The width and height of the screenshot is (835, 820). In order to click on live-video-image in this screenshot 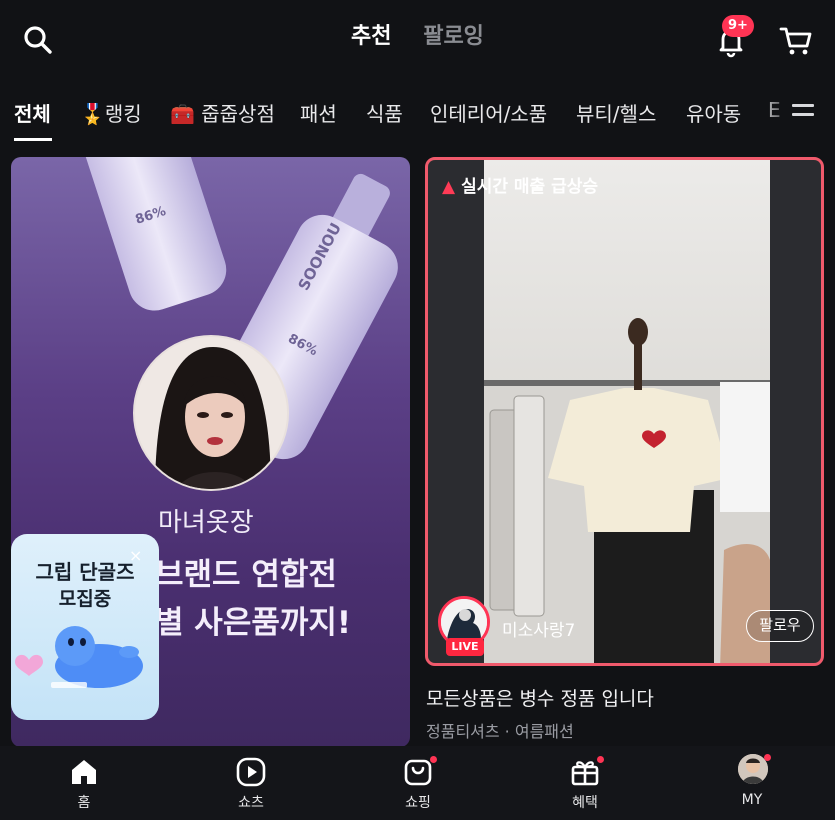, I will do `click(627, 490)`.